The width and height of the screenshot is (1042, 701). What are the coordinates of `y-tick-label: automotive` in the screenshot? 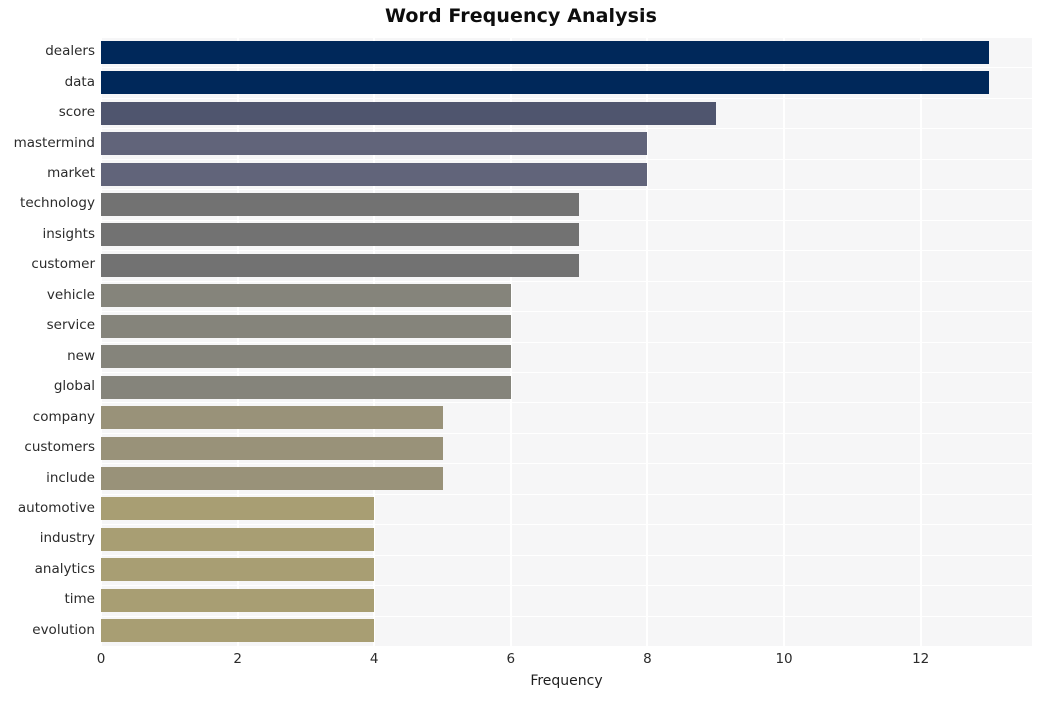 It's located at (56, 507).